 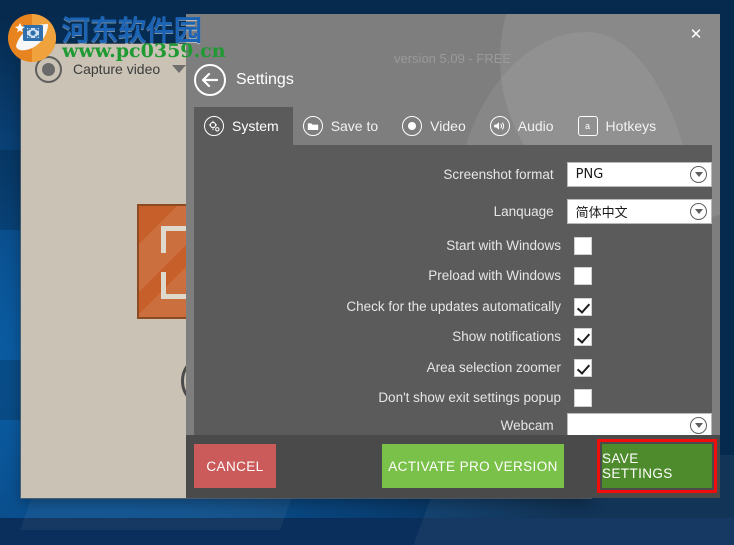 I want to click on check-updates-checkbox, so click(x=583, y=306).